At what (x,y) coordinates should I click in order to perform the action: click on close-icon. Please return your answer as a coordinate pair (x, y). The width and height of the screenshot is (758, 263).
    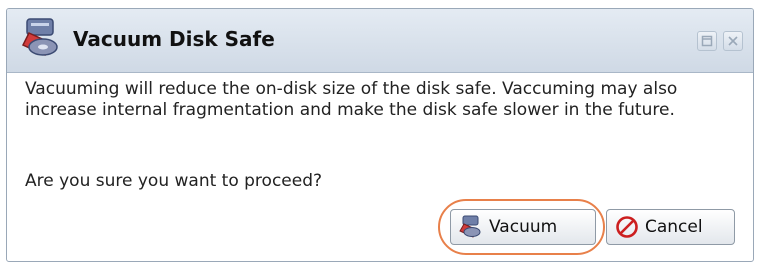
    Looking at the image, I should click on (733, 41).